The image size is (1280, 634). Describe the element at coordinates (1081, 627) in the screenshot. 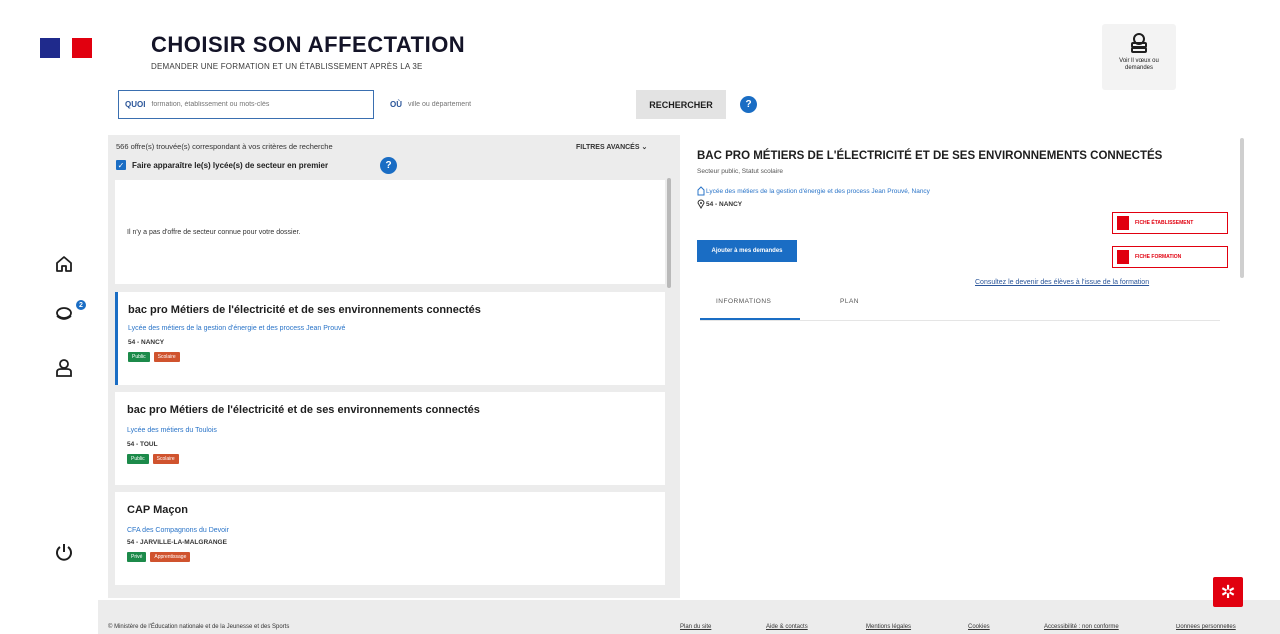

I see `footer-link-accessibilite: Accessibilité : non conforme` at that location.